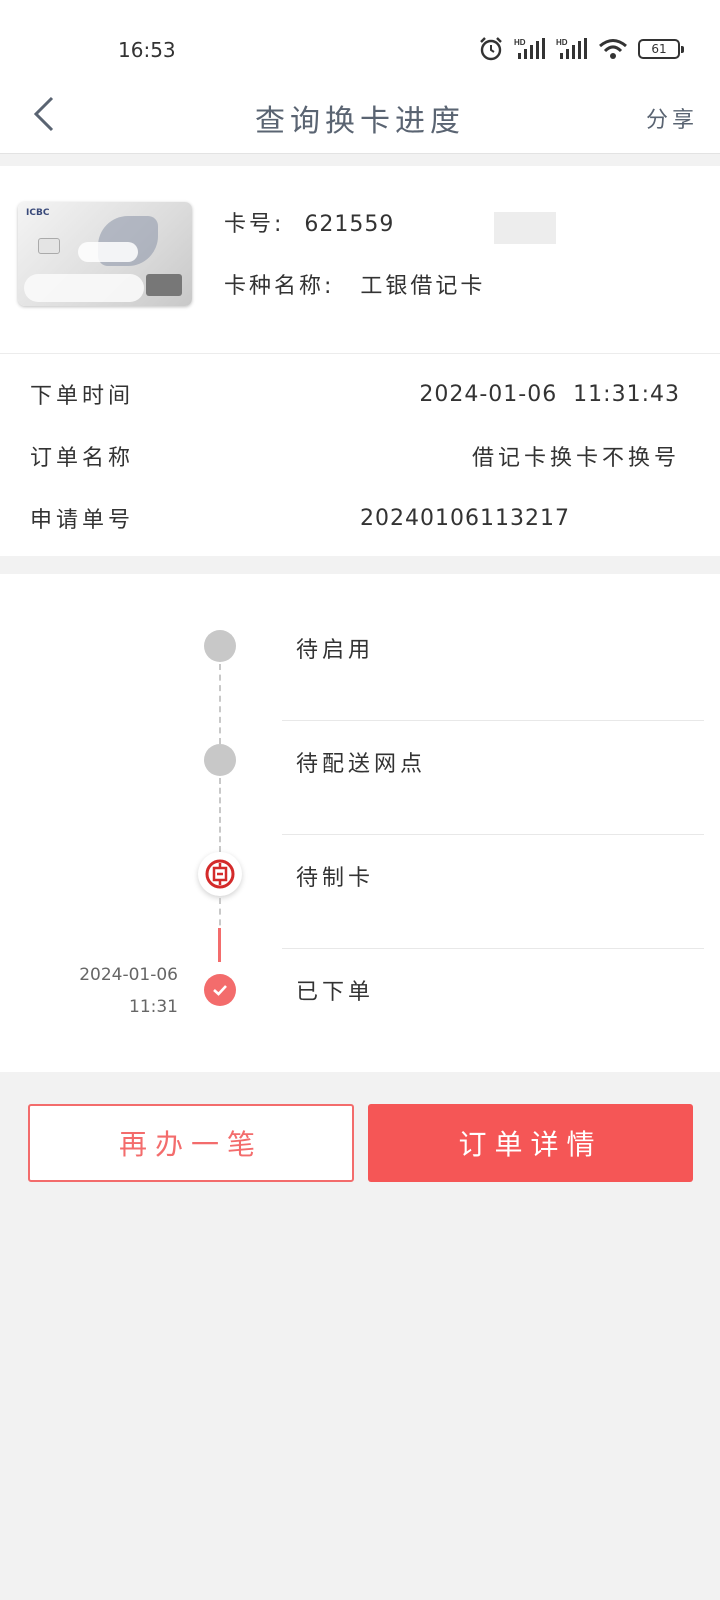 The width and height of the screenshot is (720, 1600). What do you see at coordinates (128, 975) in the screenshot?
I see `timeline-step-date: 2024-01-06` at bounding box center [128, 975].